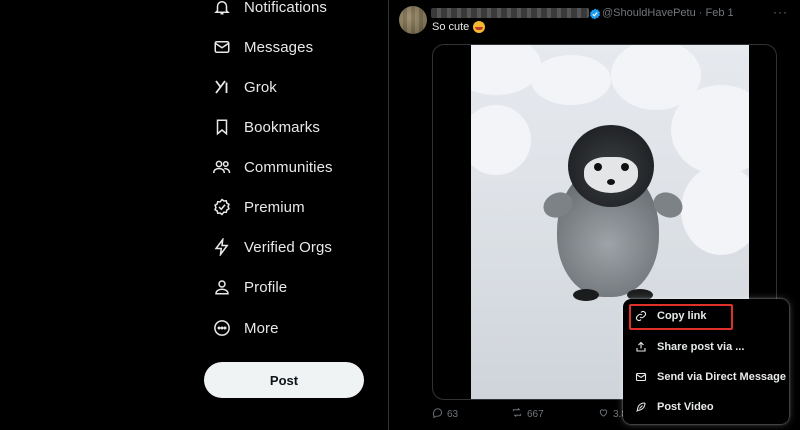  I want to click on menu-item-label: Send via Direct Message, so click(722, 377).